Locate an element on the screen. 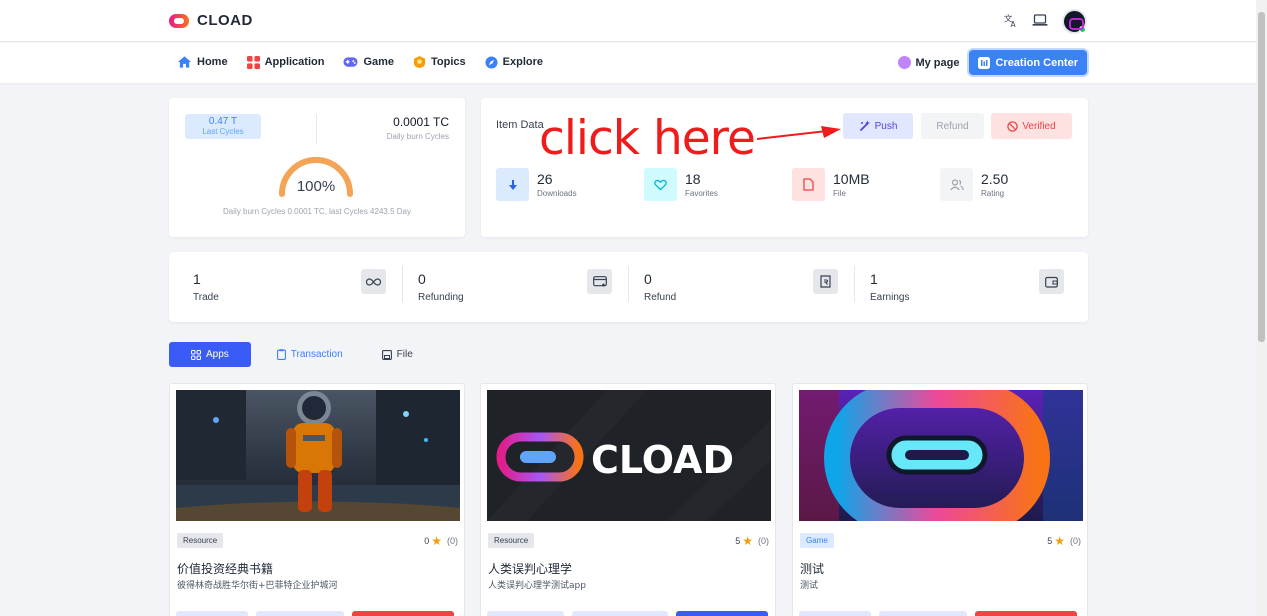 This screenshot has width=1267, height=616. stat-rating: 2.50 Rating is located at coordinates (974, 184).